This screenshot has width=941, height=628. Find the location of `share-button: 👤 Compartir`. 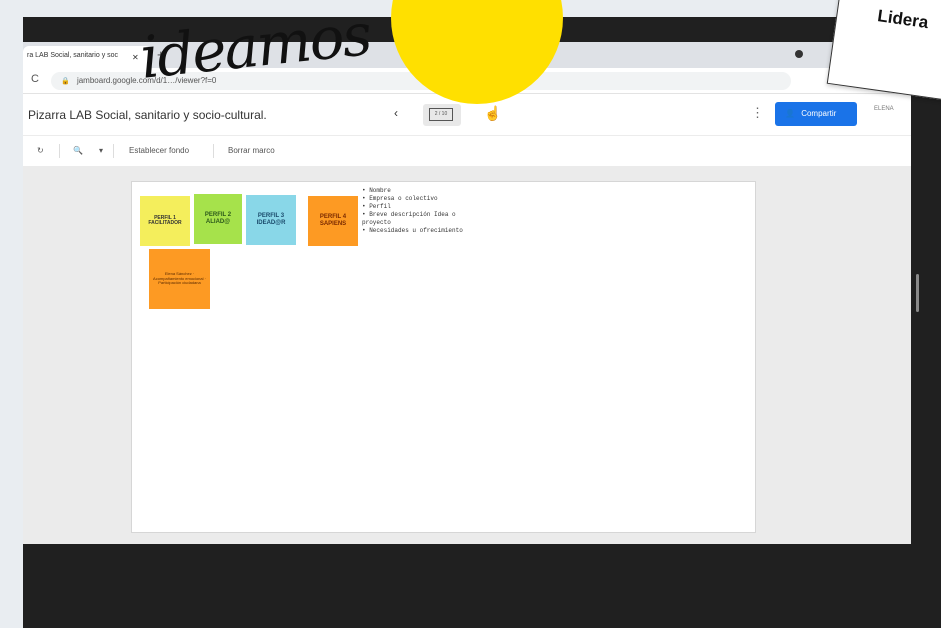

share-button: 👤 Compartir is located at coordinates (816, 114).